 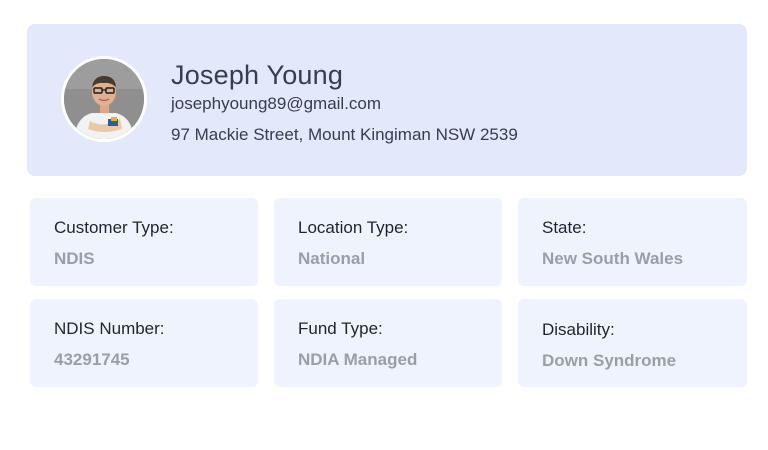 I want to click on user-photo-icon, so click(x=104, y=99).